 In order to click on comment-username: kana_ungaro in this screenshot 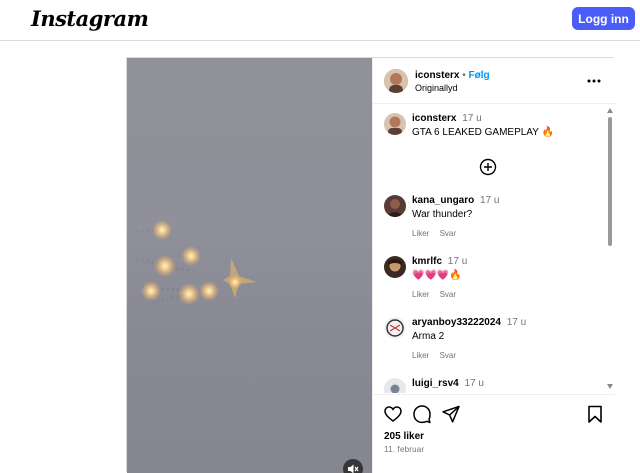, I will do `click(443, 200)`.